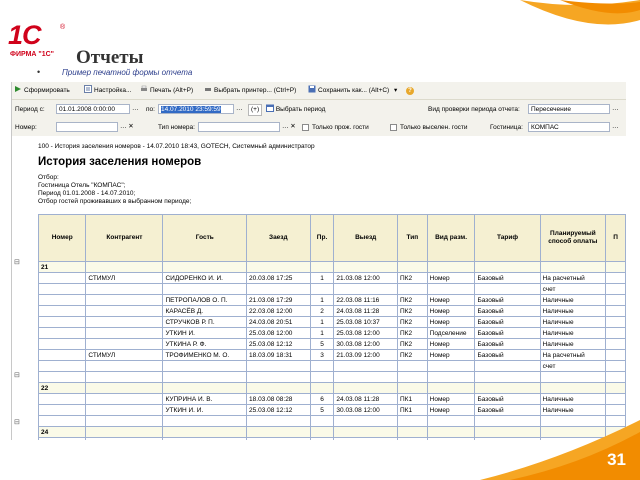 The height and width of the screenshot is (480, 640). Describe the element at coordinates (295, 109) in the screenshot. I see `select-period-button: Выбрать период` at that location.